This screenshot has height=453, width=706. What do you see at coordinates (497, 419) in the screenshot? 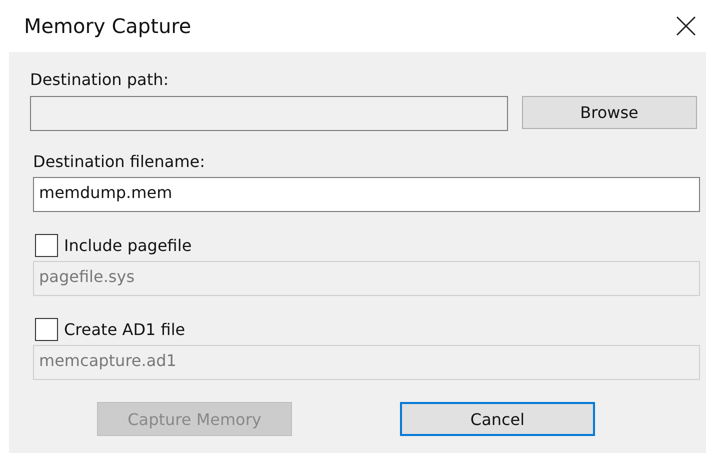
I see `cancel-button: Cancel` at bounding box center [497, 419].